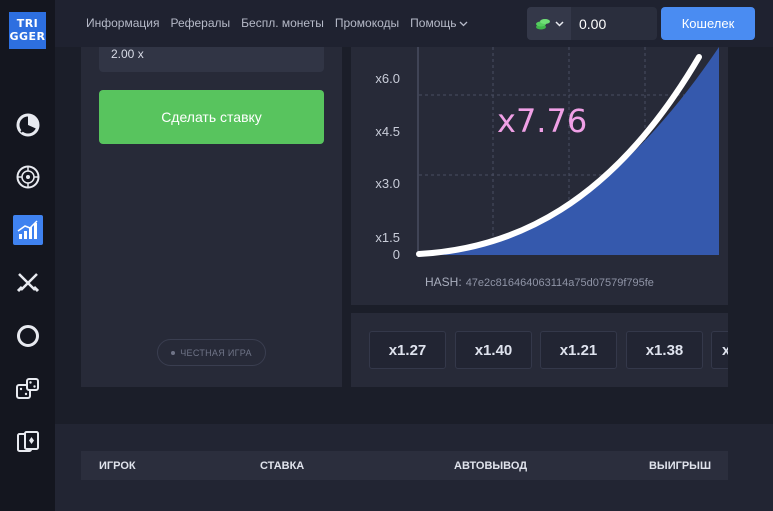  I want to click on place-bet-button: Сделать ставку, so click(211, 117).